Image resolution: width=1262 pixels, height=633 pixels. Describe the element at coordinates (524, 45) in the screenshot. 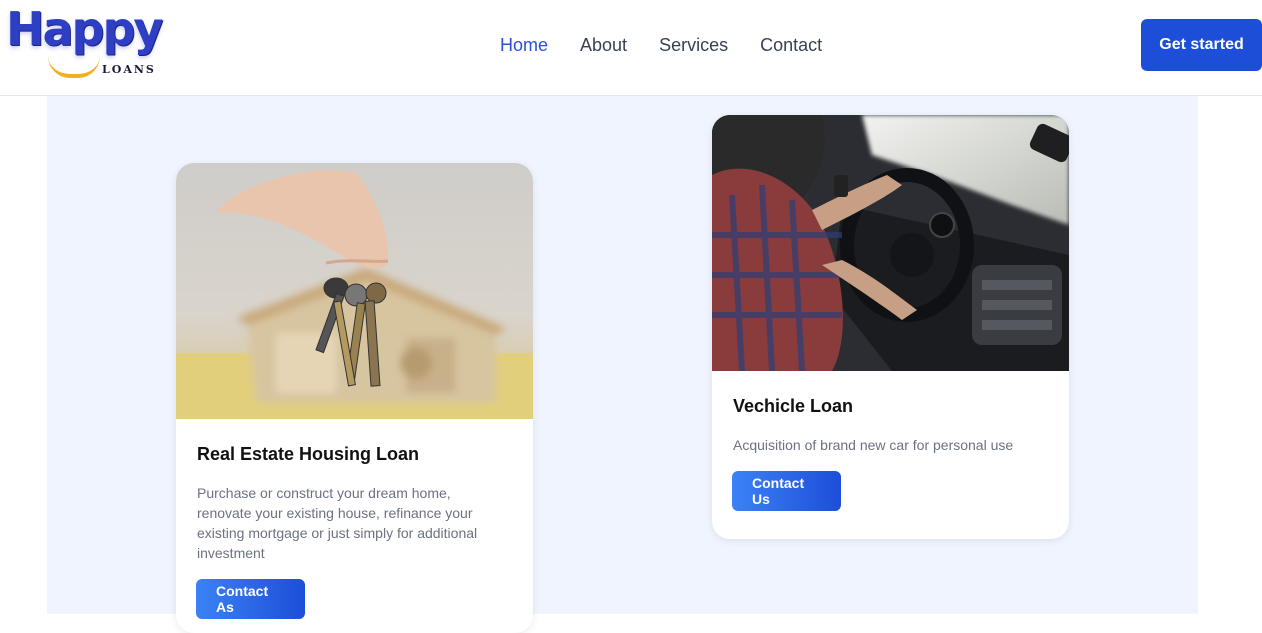

I see `nav-home: Home` at that location.